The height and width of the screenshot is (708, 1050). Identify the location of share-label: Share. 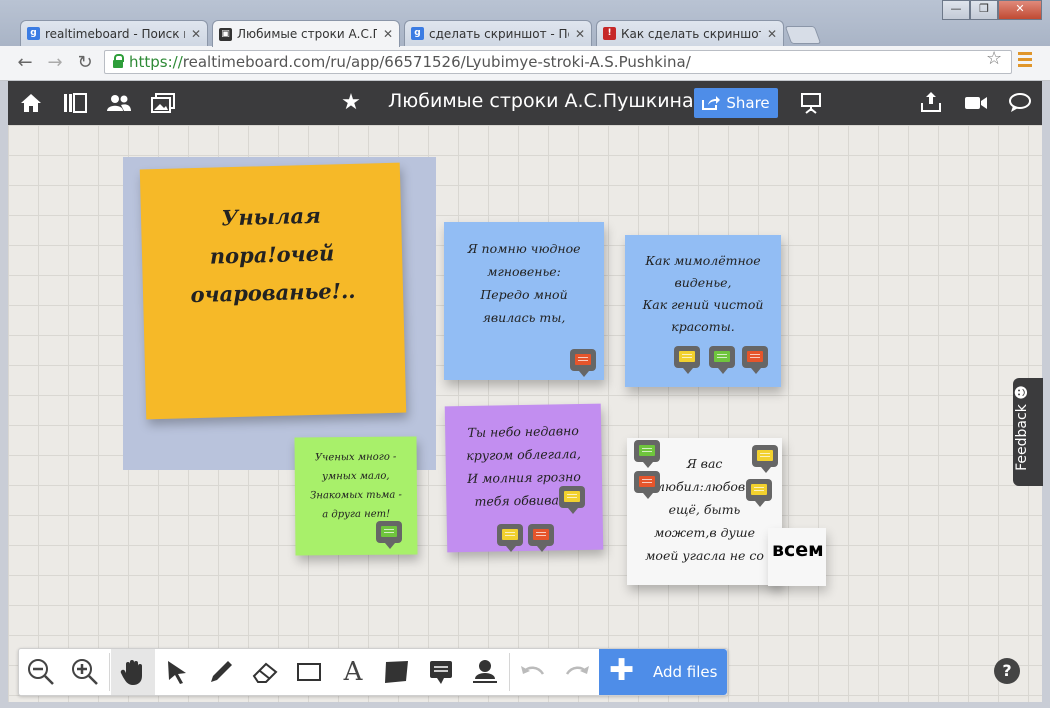
(748, 103).